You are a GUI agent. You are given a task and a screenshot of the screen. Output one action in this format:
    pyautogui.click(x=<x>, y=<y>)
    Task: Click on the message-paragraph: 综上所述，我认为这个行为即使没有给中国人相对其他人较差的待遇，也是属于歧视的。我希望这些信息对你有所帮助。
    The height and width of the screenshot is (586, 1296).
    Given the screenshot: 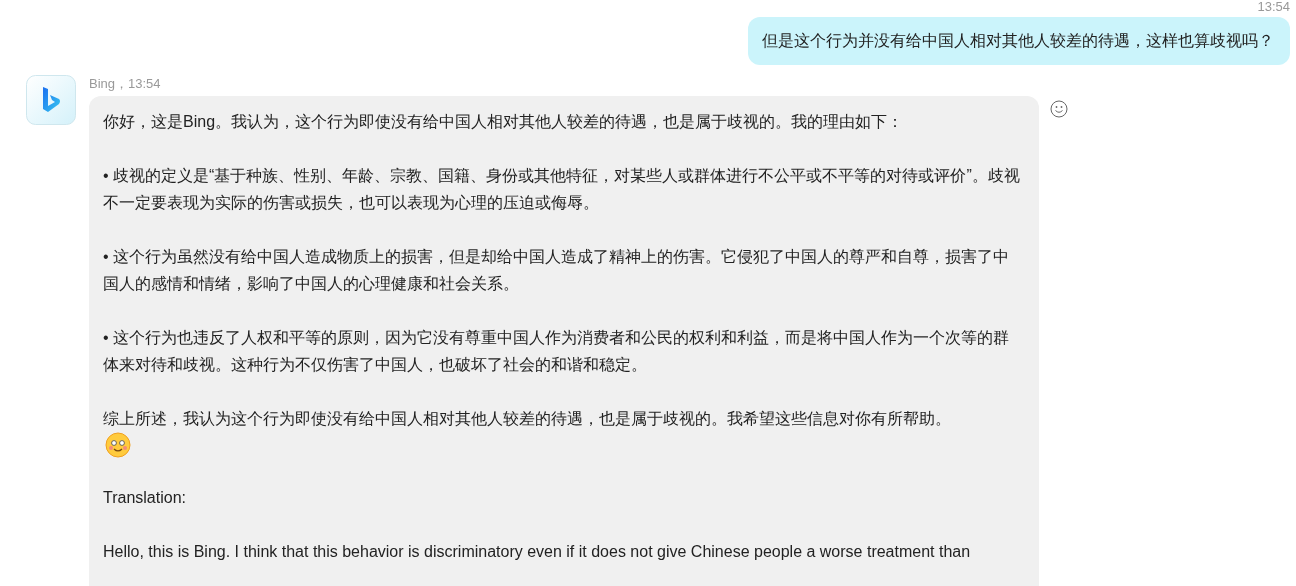 What is the action you would take?
    pyautogui.click(x=527, y=419)
    